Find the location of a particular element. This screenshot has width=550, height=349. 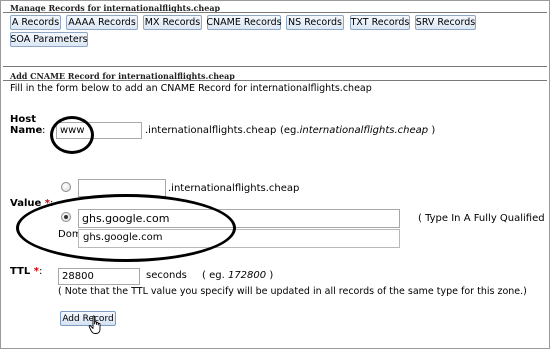

ttl-label-text: TTL is located at coordinates (20, 271).